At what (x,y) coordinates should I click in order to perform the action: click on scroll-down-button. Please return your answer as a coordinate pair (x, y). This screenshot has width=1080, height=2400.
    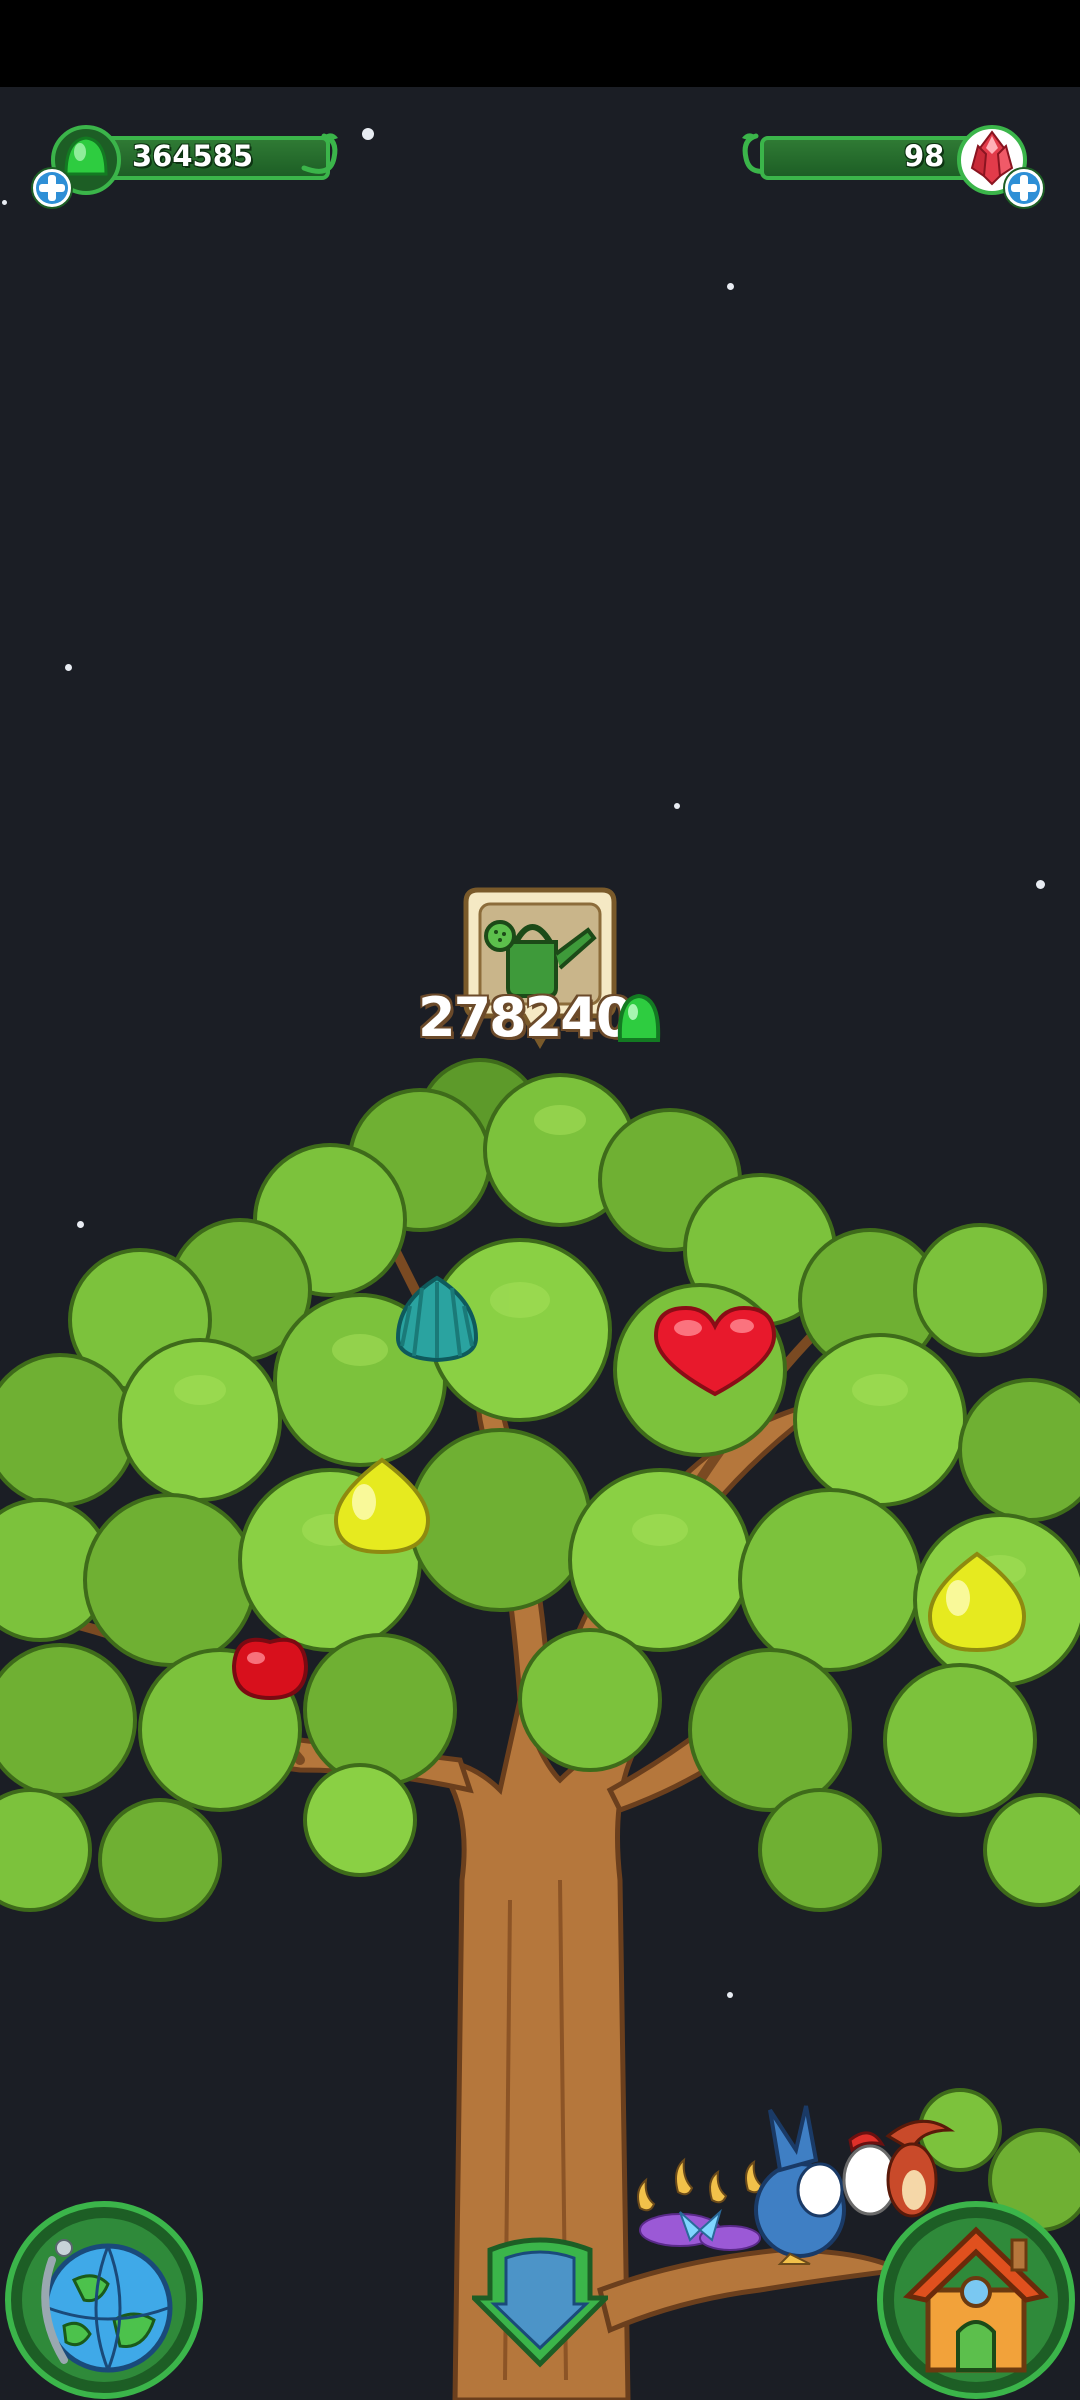
    Looking at the image, I should click on (540, 2298).